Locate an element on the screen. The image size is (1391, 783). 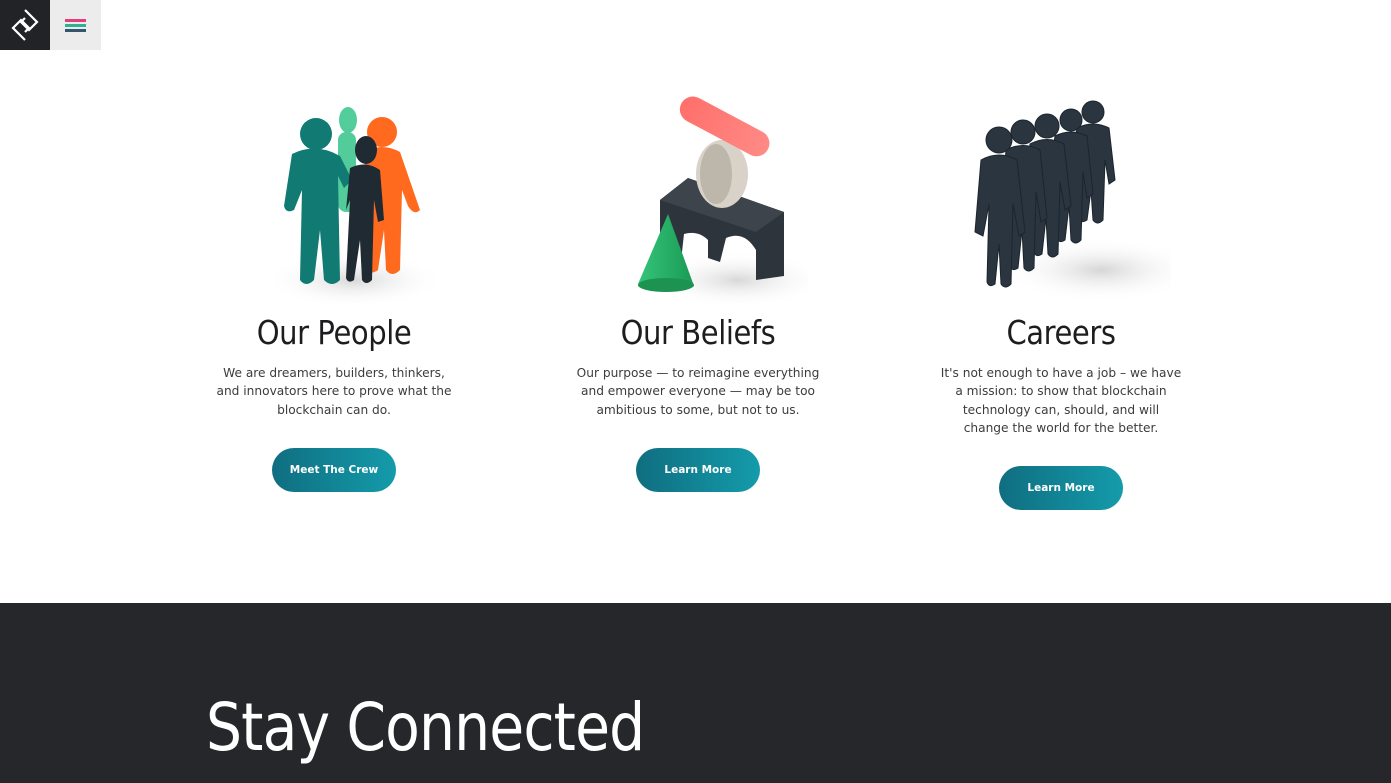
stay-connected-heading: Stay Connected is located at coordinates (425, 727).